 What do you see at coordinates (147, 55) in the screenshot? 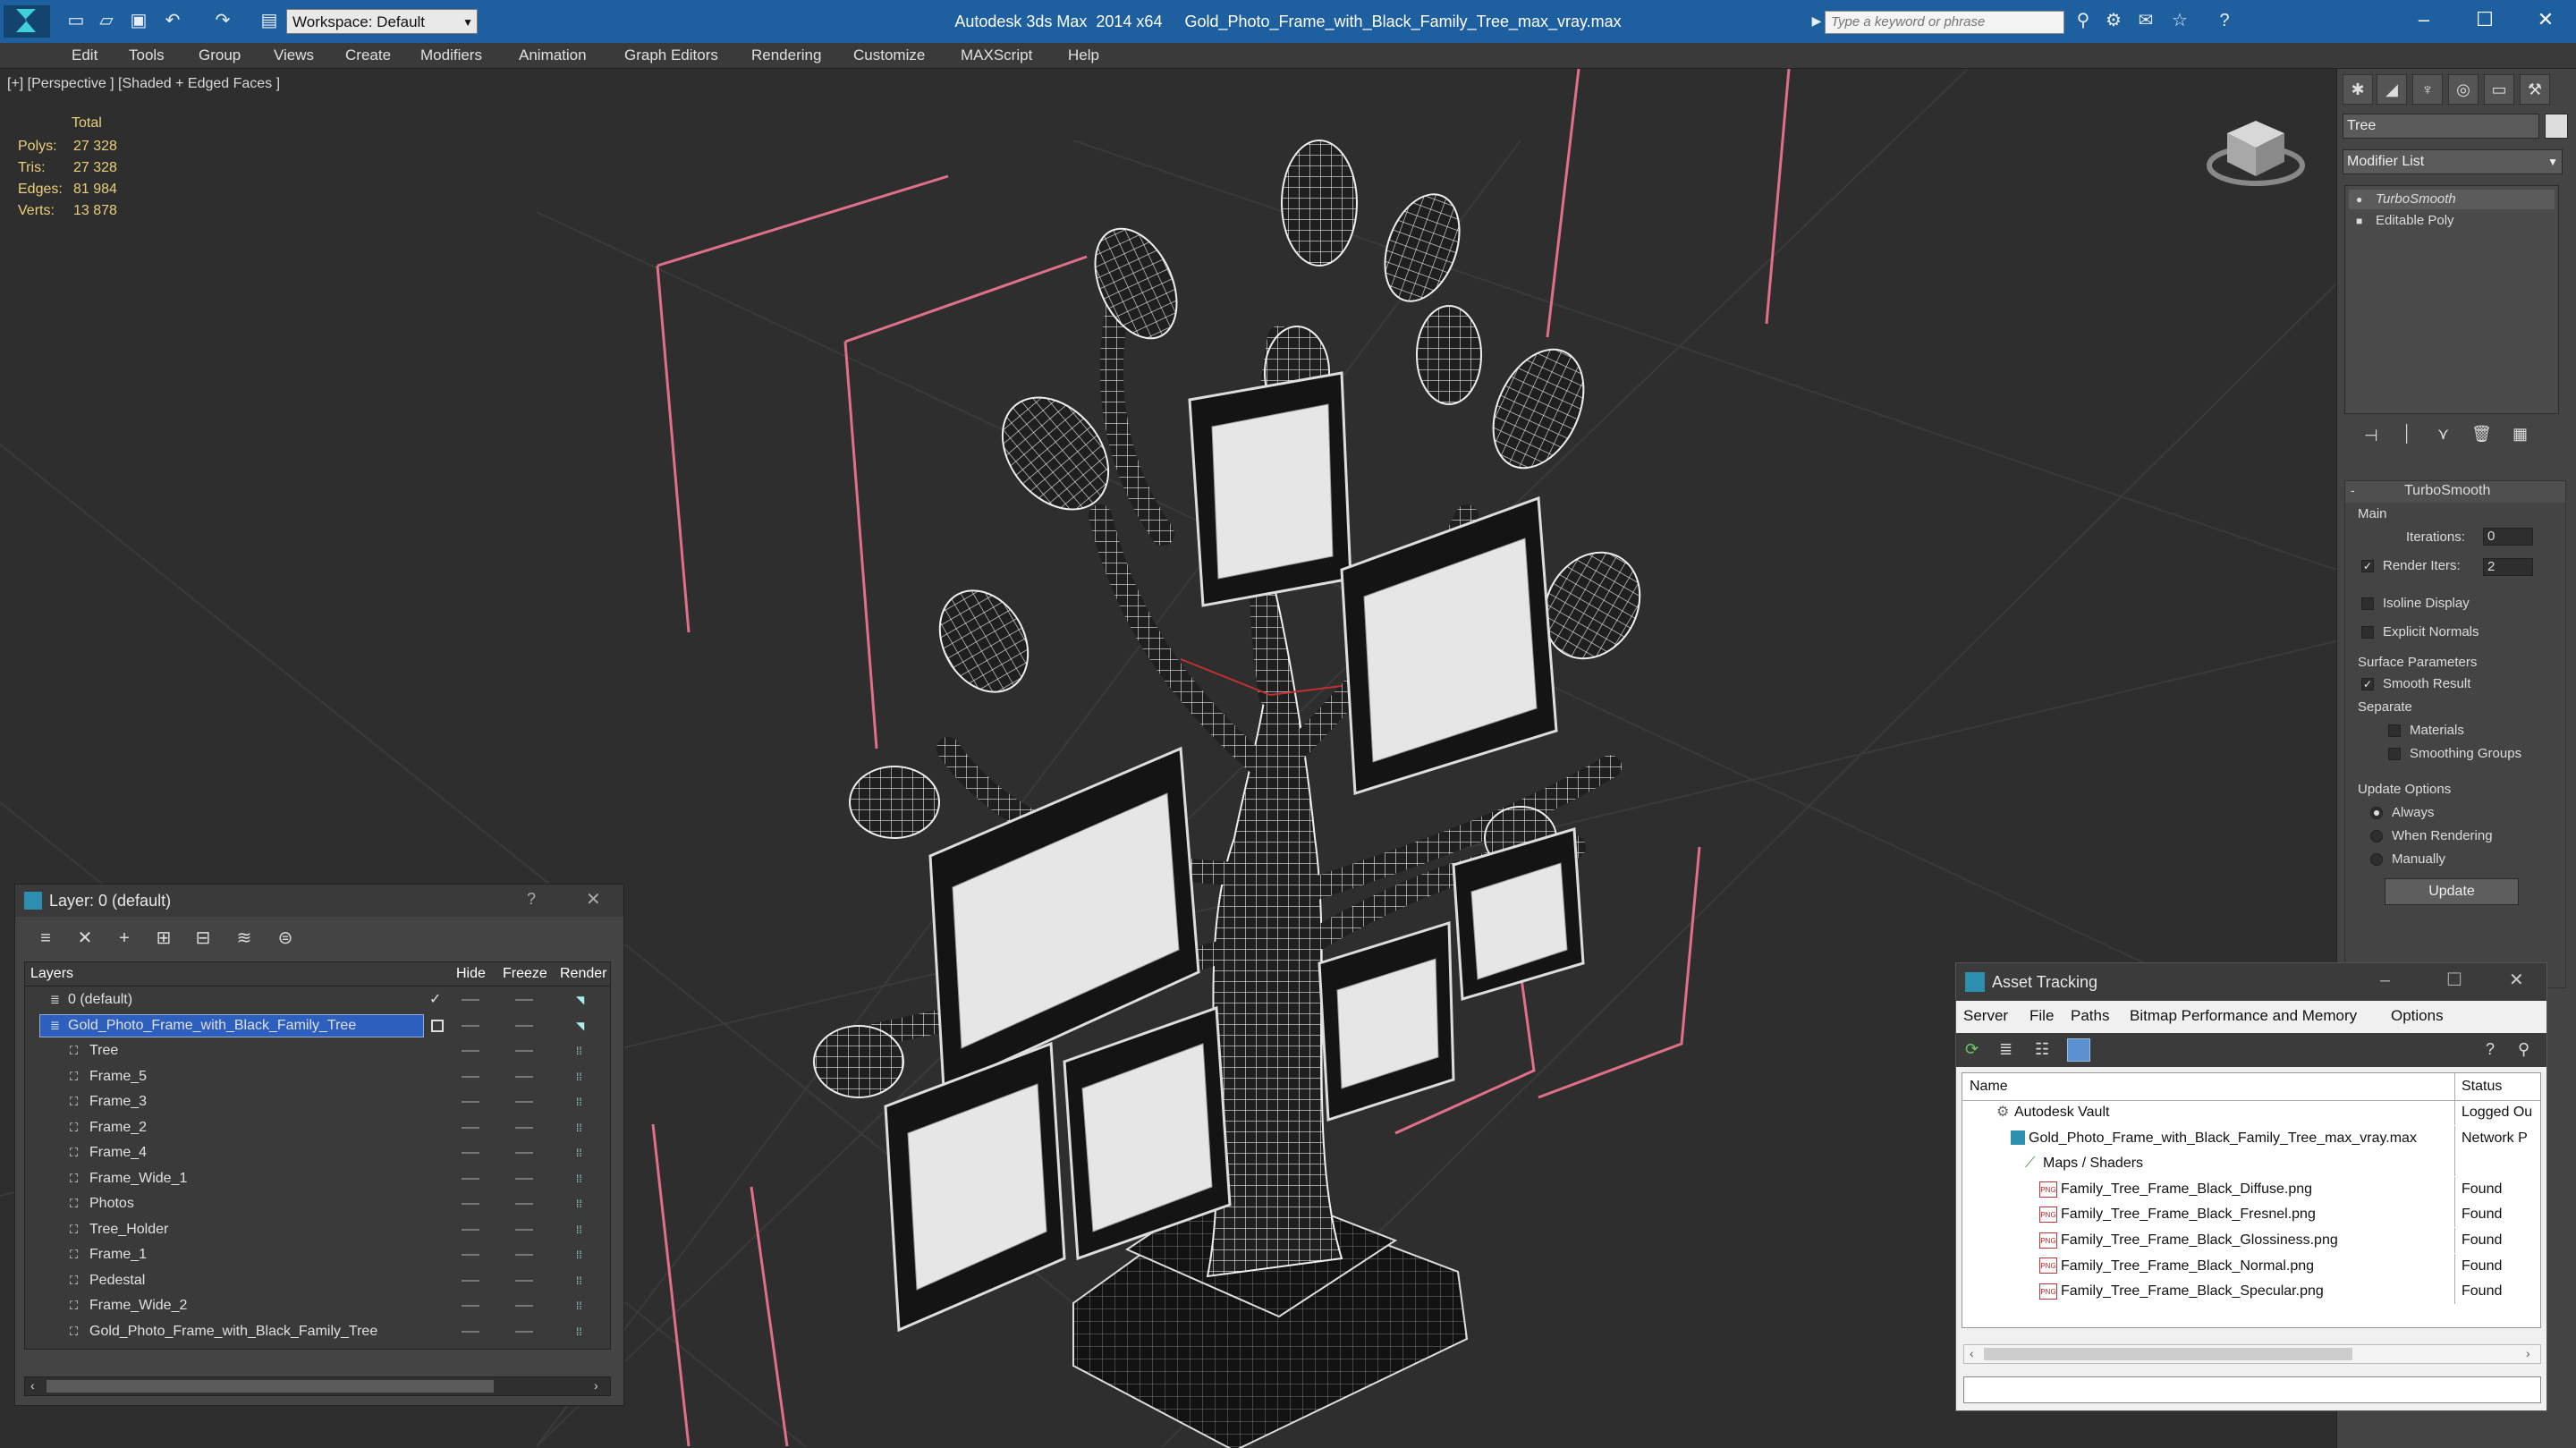
I see `menu-tools: Tools` at bounding box center [147, 55].